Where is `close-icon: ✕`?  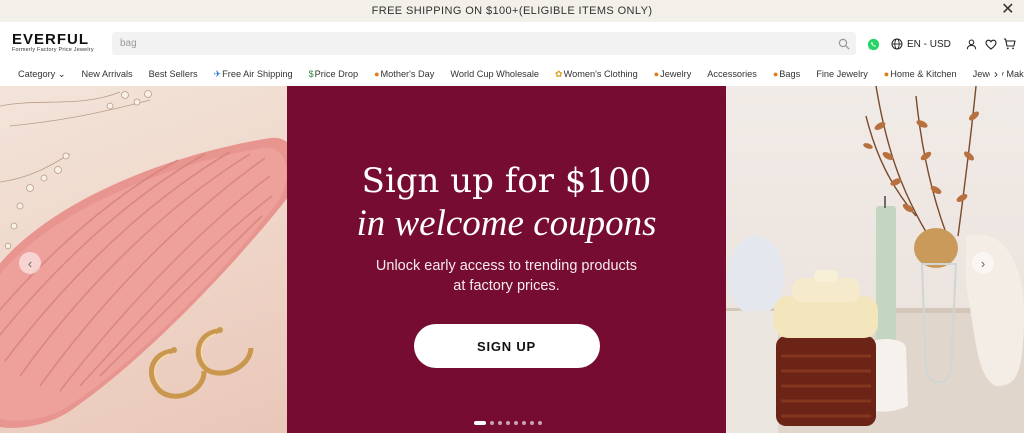
close-icon: ✕ is located at coordinates (1008, 10).